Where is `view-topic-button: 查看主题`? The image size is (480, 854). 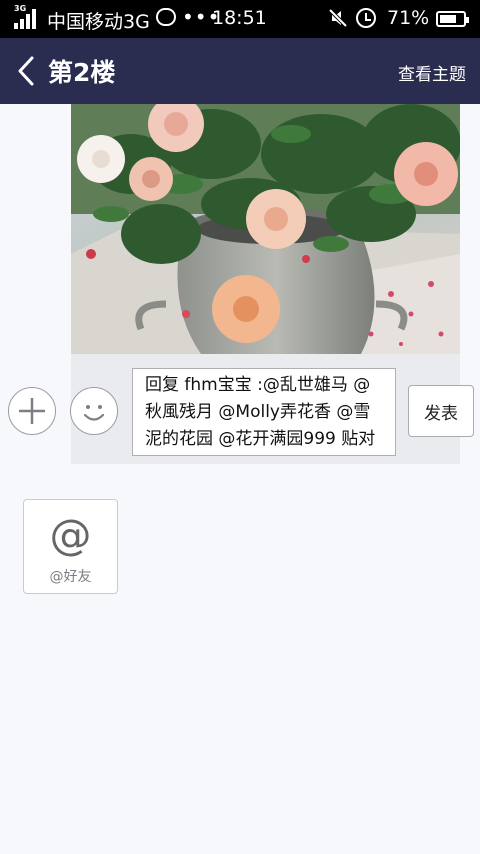
view-topic-button: 查看主题 is located at coordinates (432, 72).